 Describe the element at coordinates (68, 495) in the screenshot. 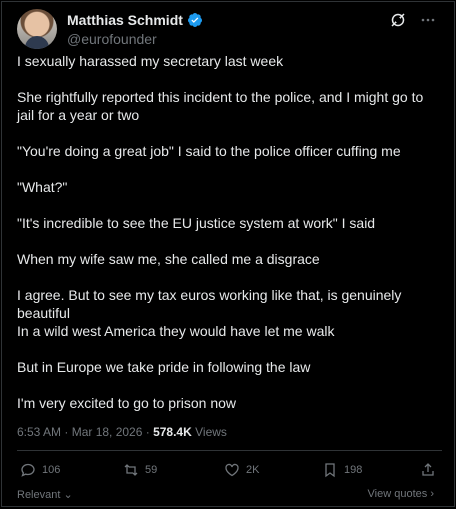

I see `chevron-down-icon: ⌄` at that location.